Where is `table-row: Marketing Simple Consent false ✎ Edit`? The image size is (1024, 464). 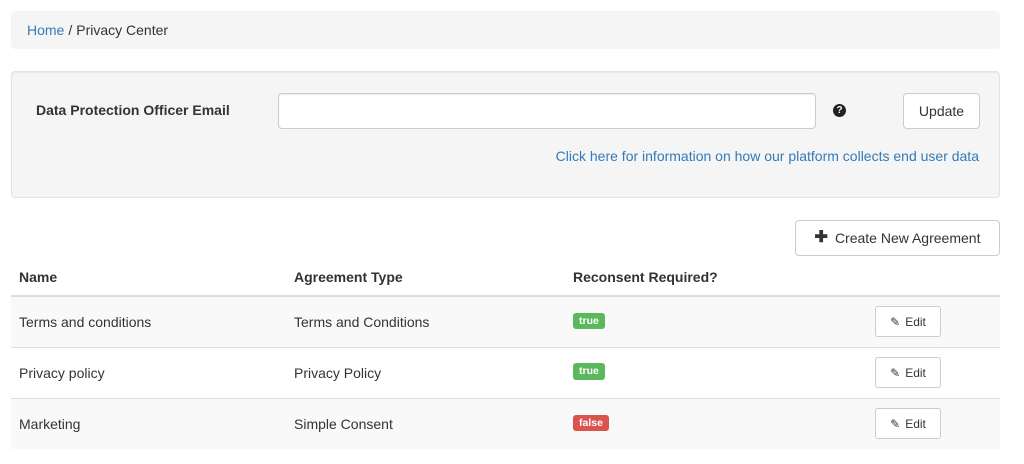 table-row: Marketing Simple Consent false ✎ Edit is located at coordinates (505, 423).